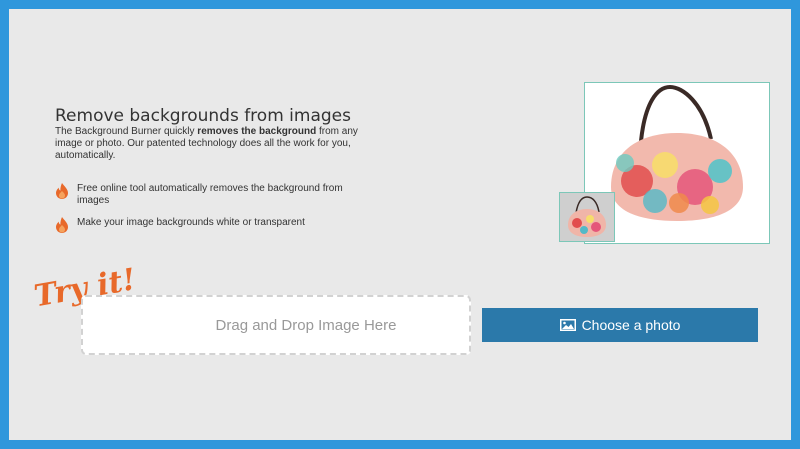 This screenshot has width=800, height=449. What do you see at coordinates (203, 116) in the screenshot?
I see `page-title: Remove backgrounds from images` at bounding box center [203, 116].